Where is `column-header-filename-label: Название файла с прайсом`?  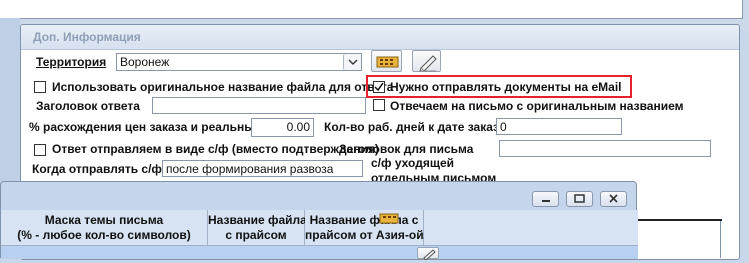
column-header-filename-label: Название файла с прайсом is located at coordinates (257, 227).